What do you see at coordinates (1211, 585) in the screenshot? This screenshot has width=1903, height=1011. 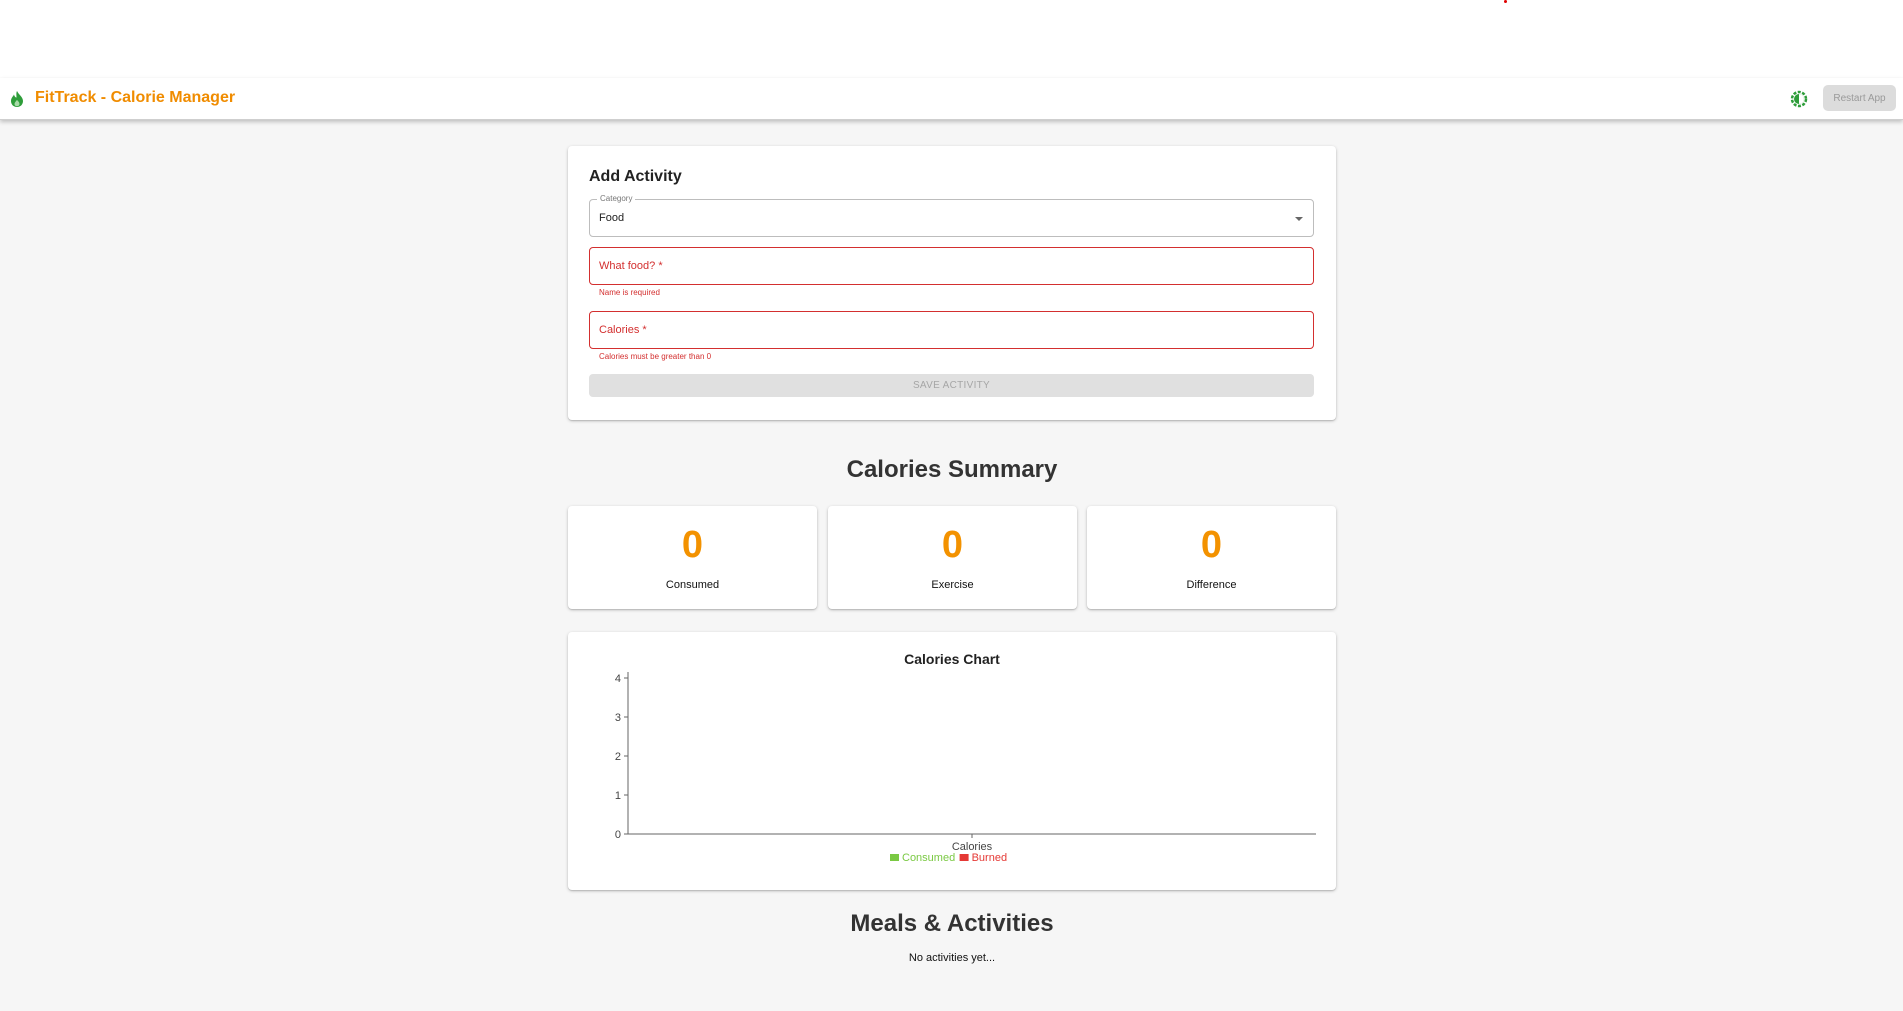 I see `difference-label: Difference` at bounding box center [1211, 585].